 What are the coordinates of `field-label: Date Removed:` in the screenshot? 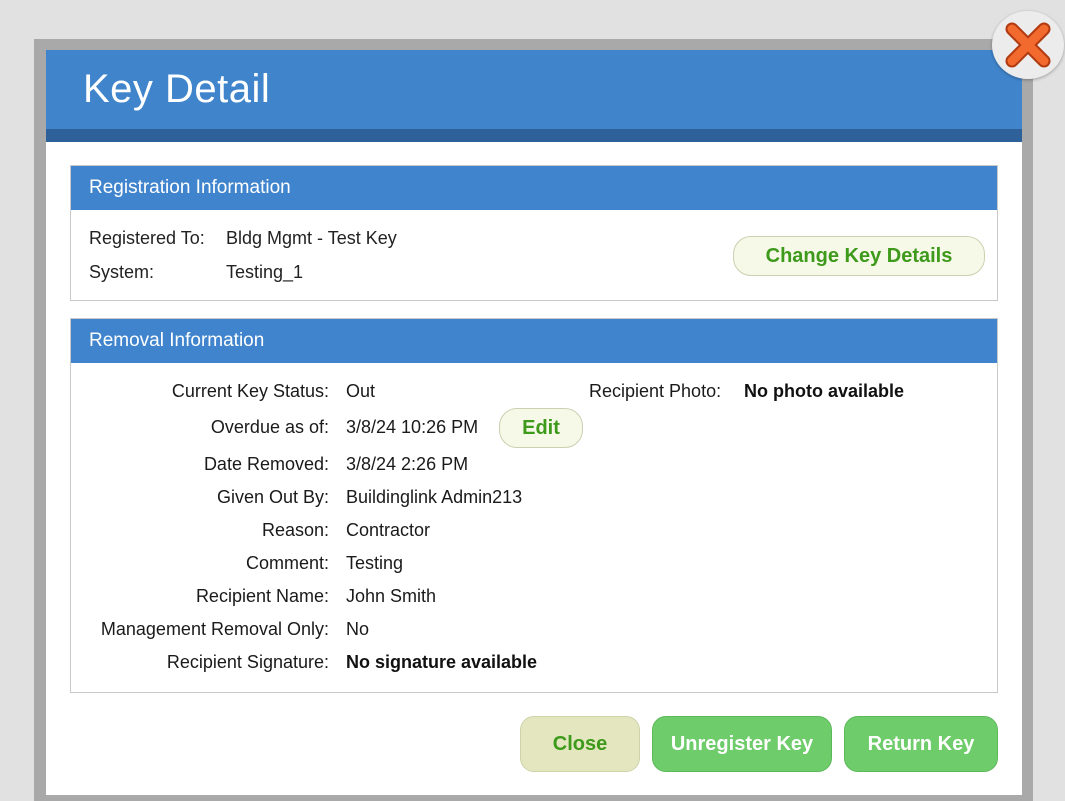 It's located at (266, 464).